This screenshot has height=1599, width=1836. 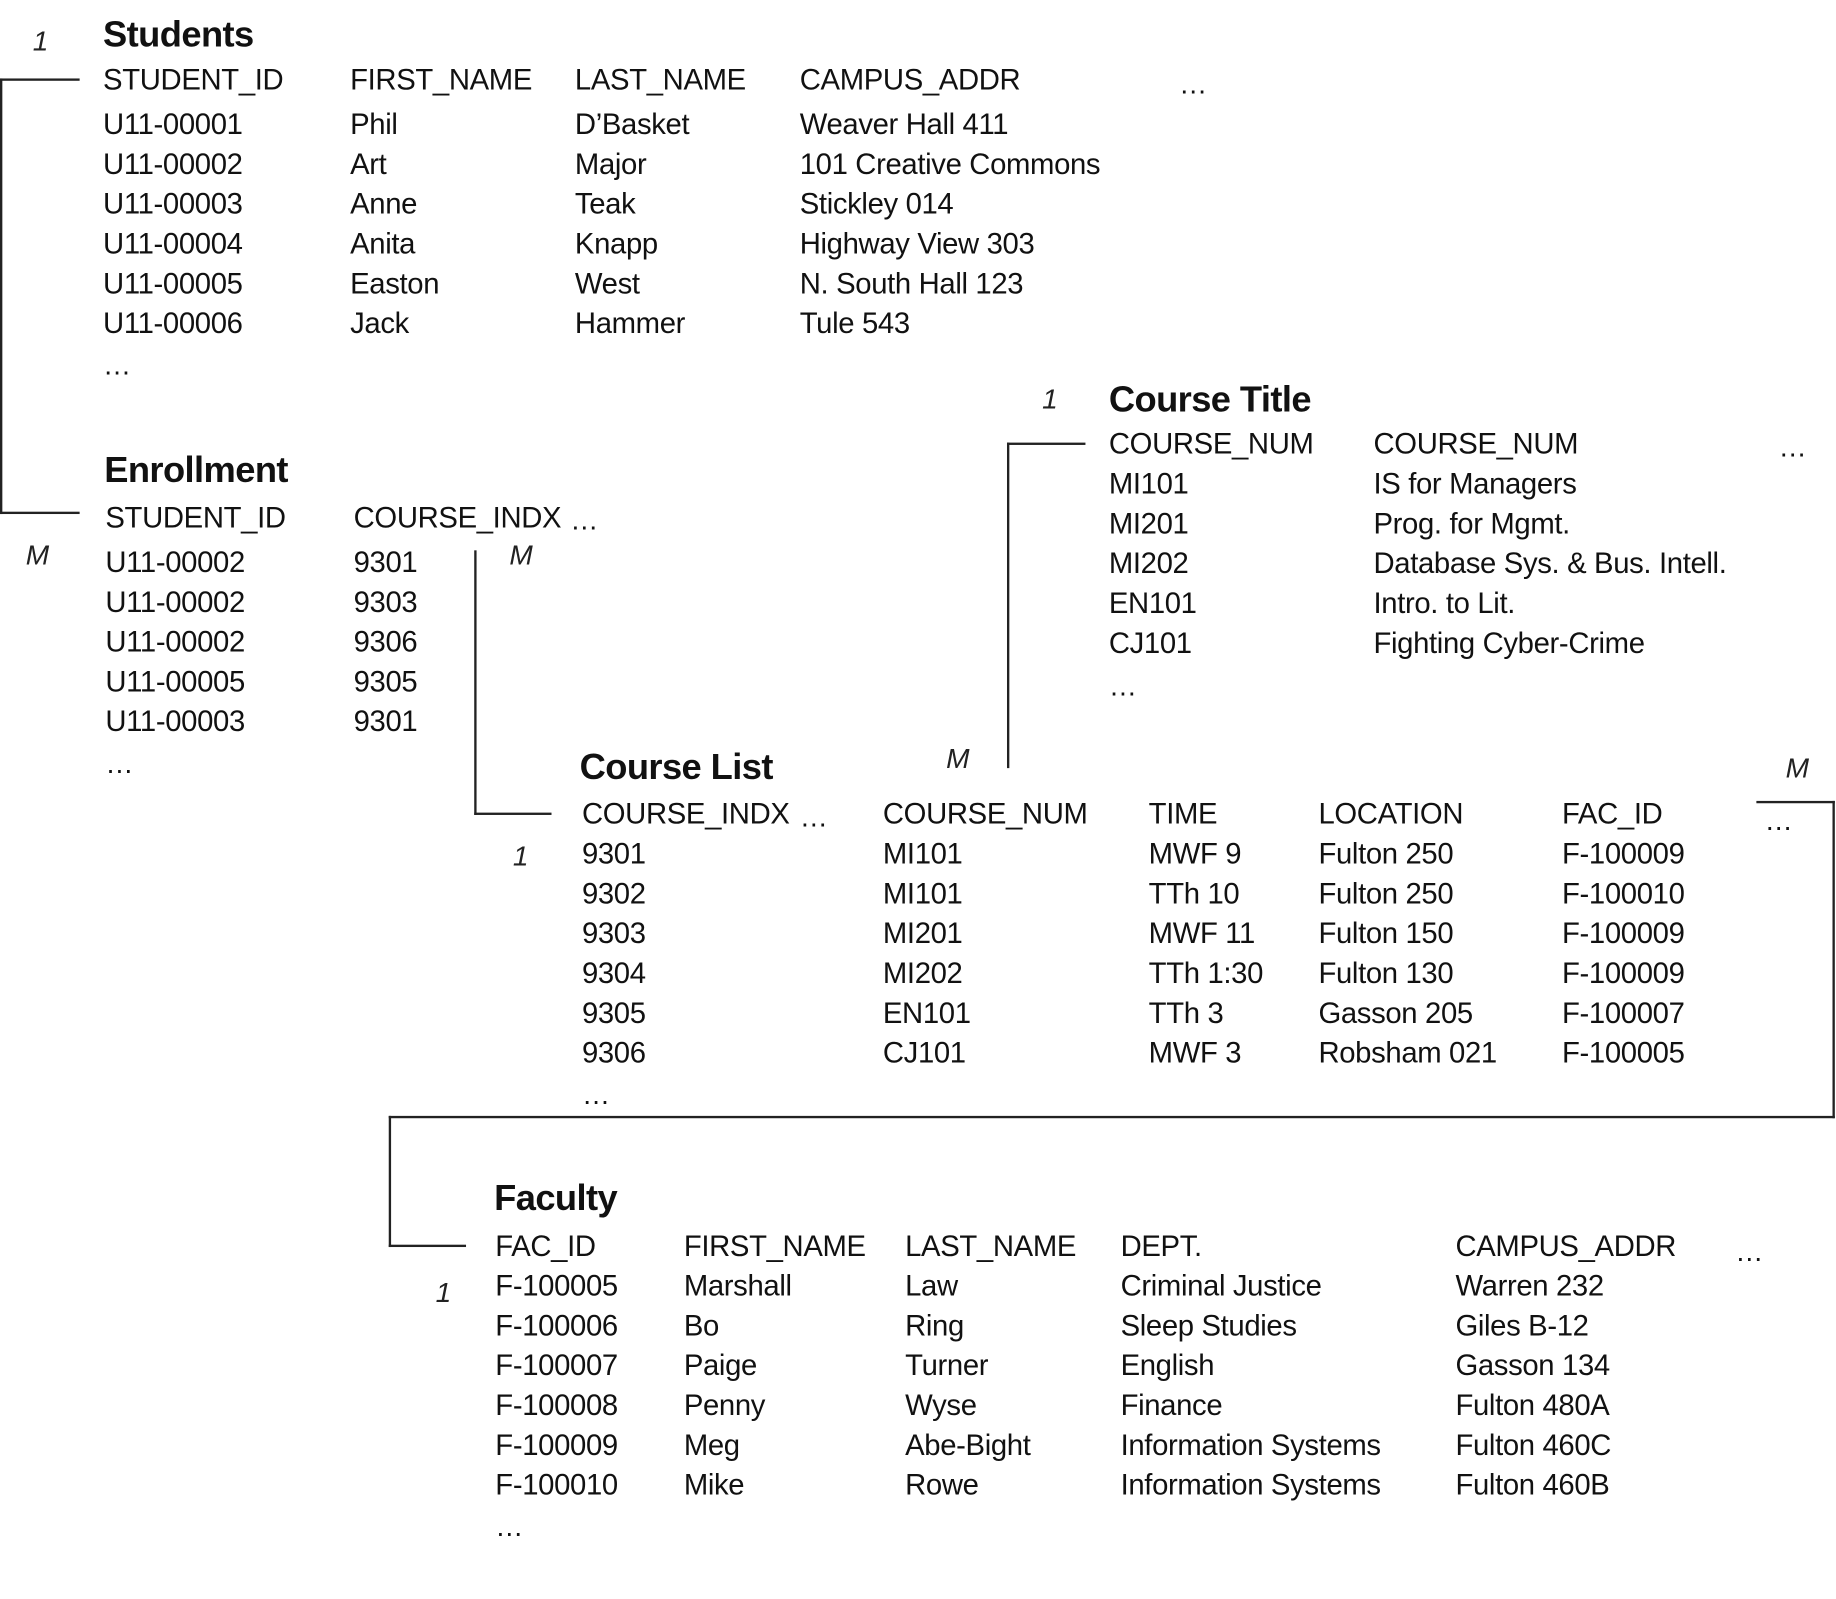 What do you see at coordinates (854, 323) in the screenshot?
I see `table-cell: Tule 543` at bounding box center [854, 323].